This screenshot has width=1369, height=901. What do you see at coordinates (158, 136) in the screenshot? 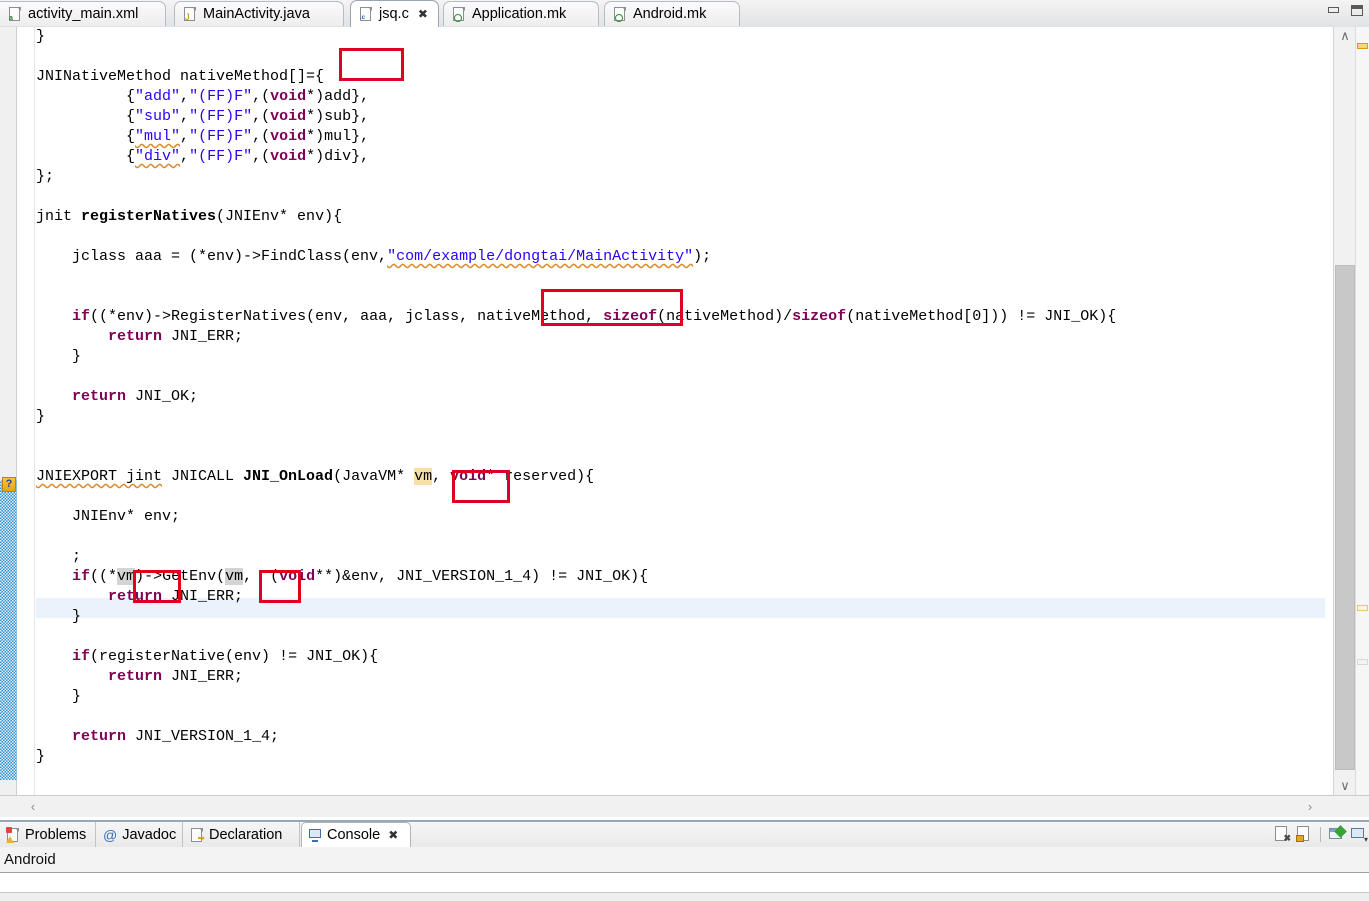
I see `code-token: "mul"` at bounding box center [158, 136].